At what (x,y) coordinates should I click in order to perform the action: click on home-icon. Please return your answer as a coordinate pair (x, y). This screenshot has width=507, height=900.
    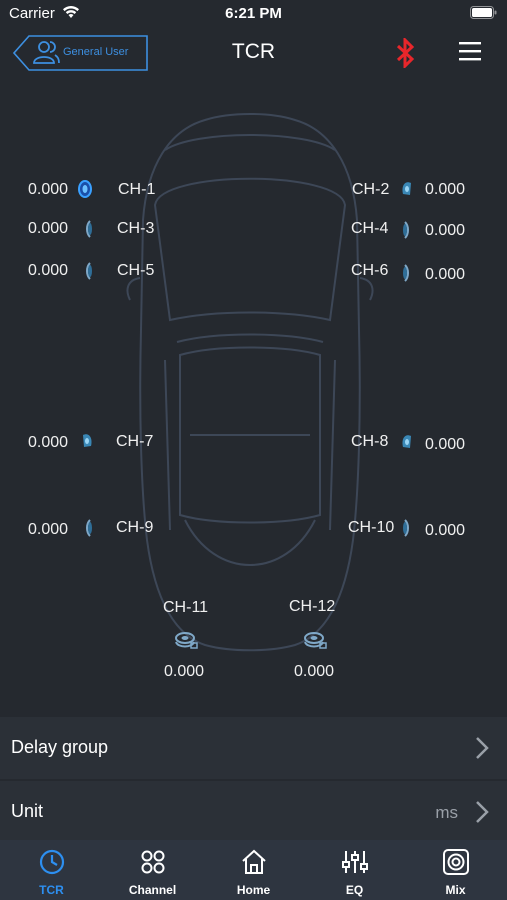
    Looking at the image, I should click on (254, 861).